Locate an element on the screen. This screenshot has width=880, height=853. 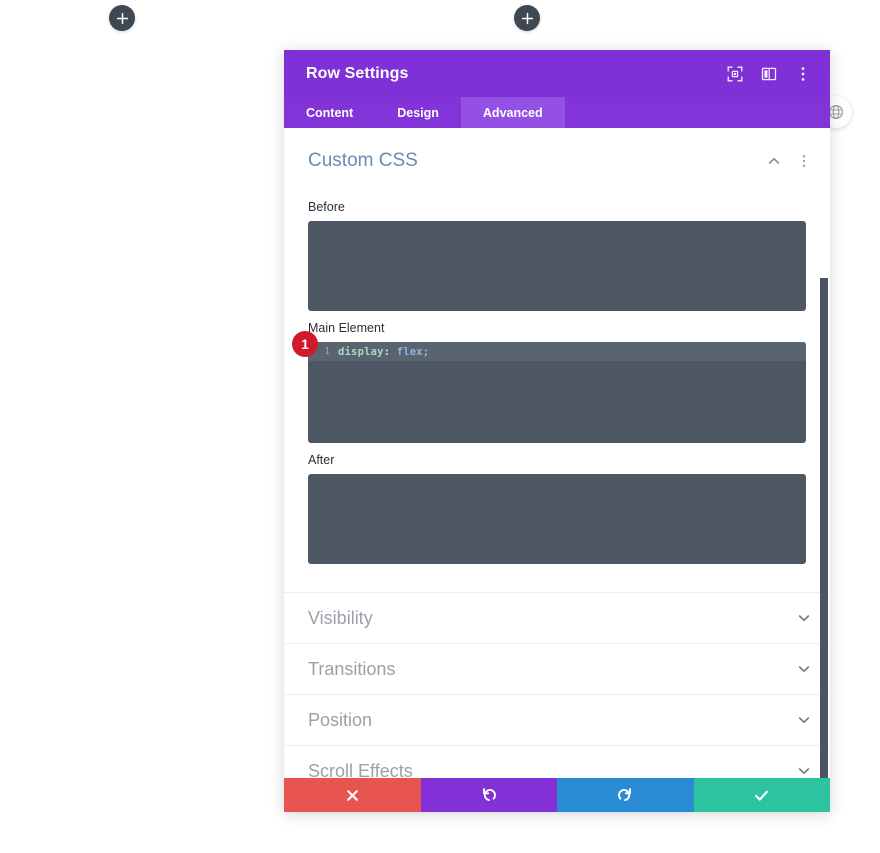
code-content: display: flex; is located at coordinates (383, 352).